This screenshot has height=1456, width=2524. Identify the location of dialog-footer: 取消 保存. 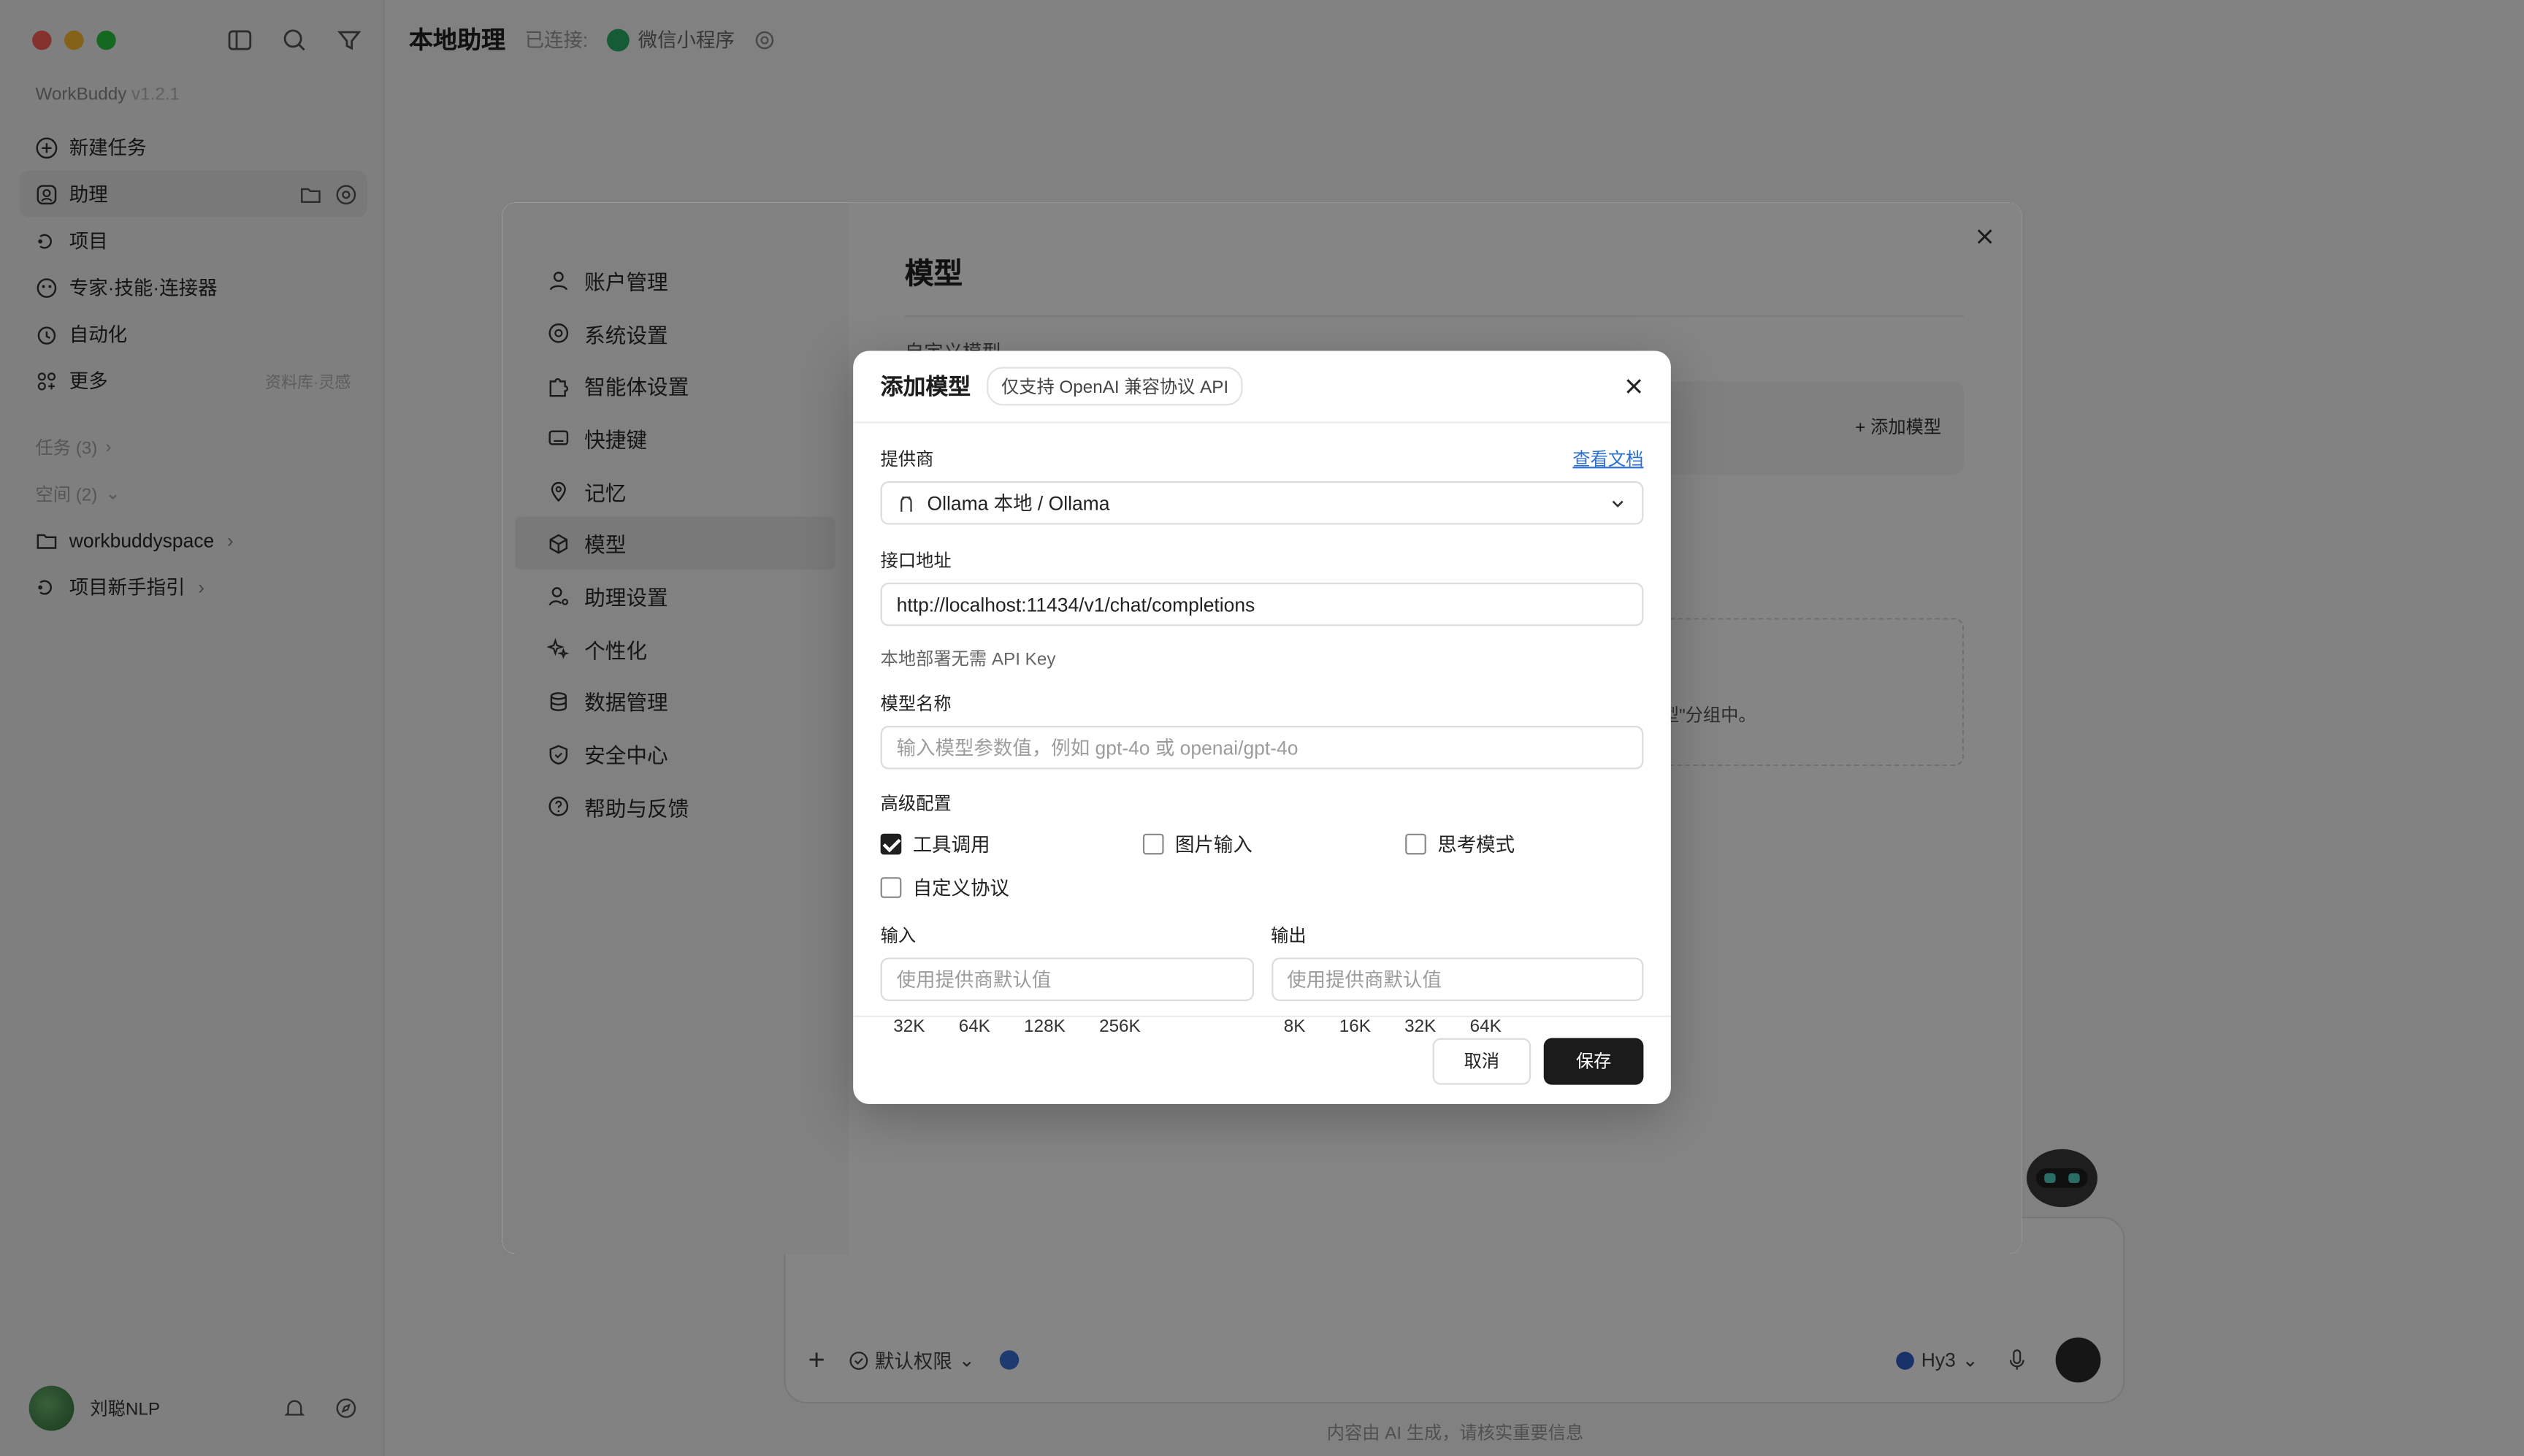
(1262, 1060).